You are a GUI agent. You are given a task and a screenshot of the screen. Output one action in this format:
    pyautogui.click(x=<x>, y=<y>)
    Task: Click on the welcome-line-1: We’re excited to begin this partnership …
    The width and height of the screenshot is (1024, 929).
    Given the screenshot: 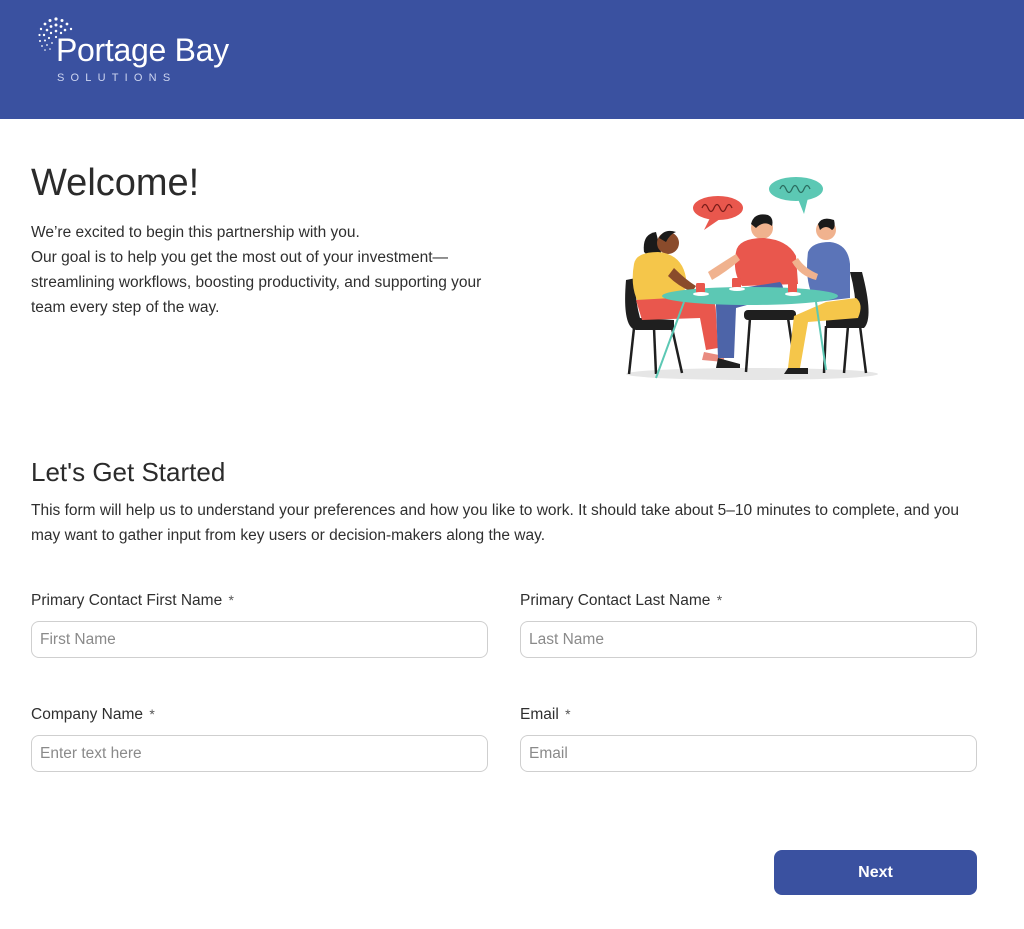 What is the action you would take?
    pyautogui.click(x=195, y=232)
    